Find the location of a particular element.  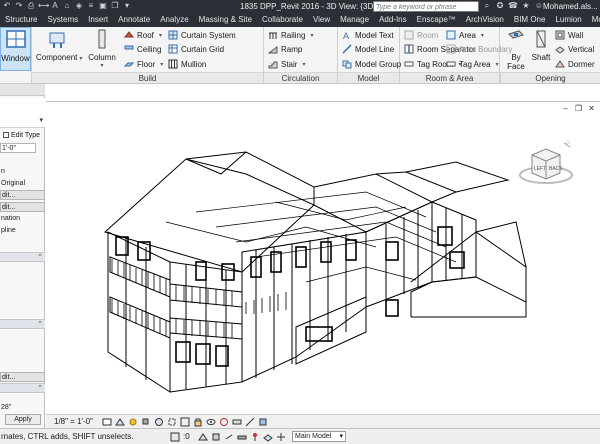

type-selector-dropdown-icon: ▾ is located at coordinates (41, 121).